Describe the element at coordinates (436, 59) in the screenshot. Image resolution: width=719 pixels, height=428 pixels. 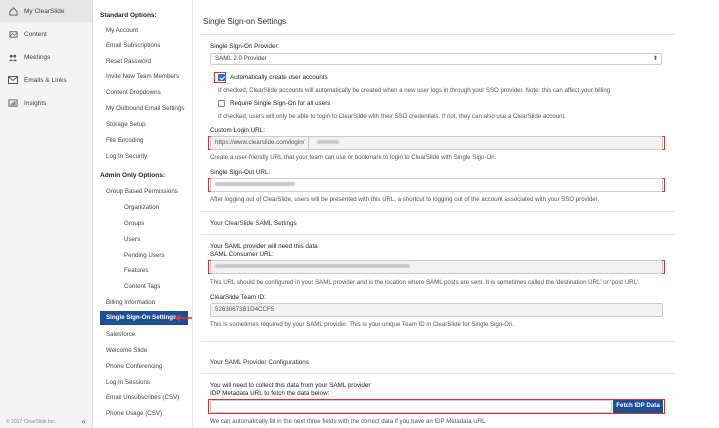
I see `provider-select: SAML 2.0 Provider ⬍` at that location.